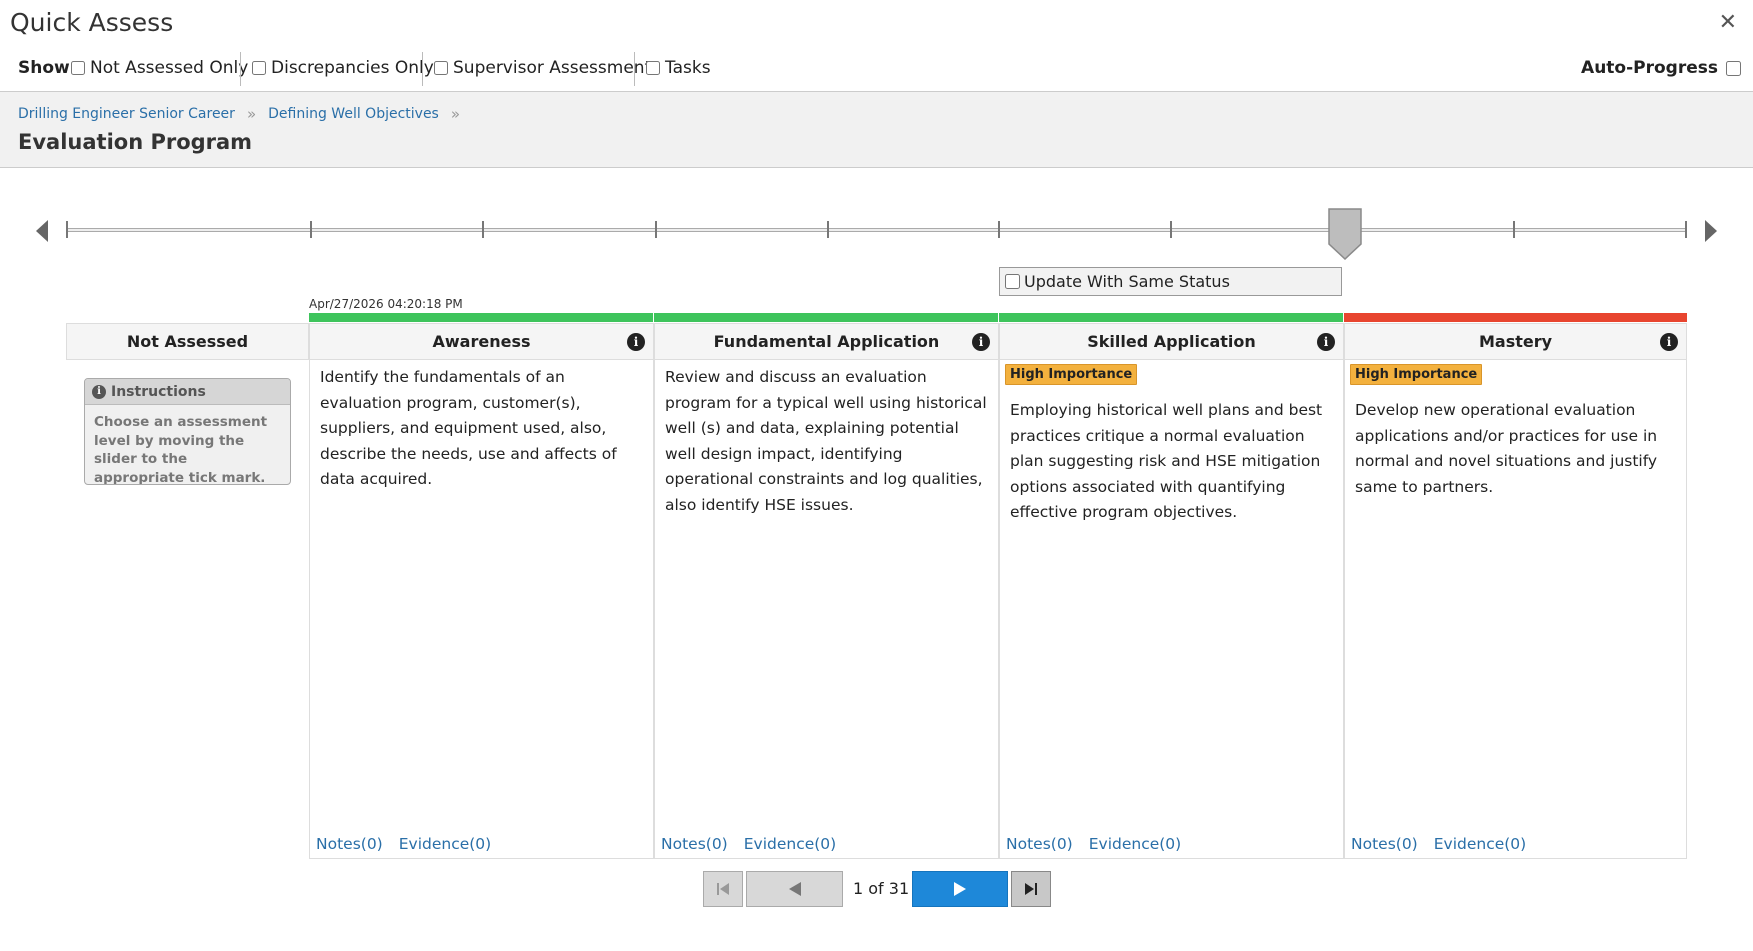 The width and height of the screenshot is (1753, 951). I want to click on next-arrow-icon, so click(960, 889).